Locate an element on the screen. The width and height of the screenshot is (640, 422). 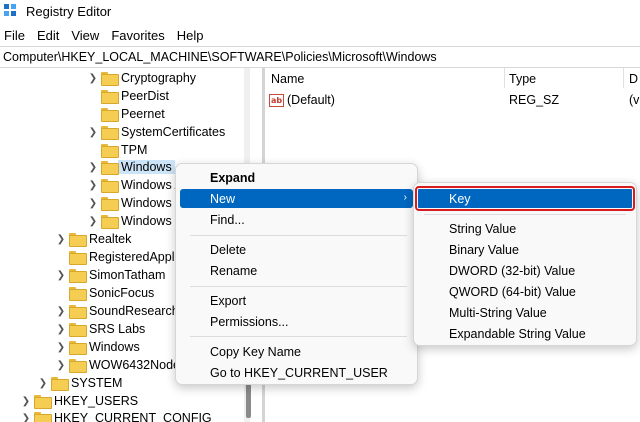
menu-delete: Delete is located at coordinates (296, 249).